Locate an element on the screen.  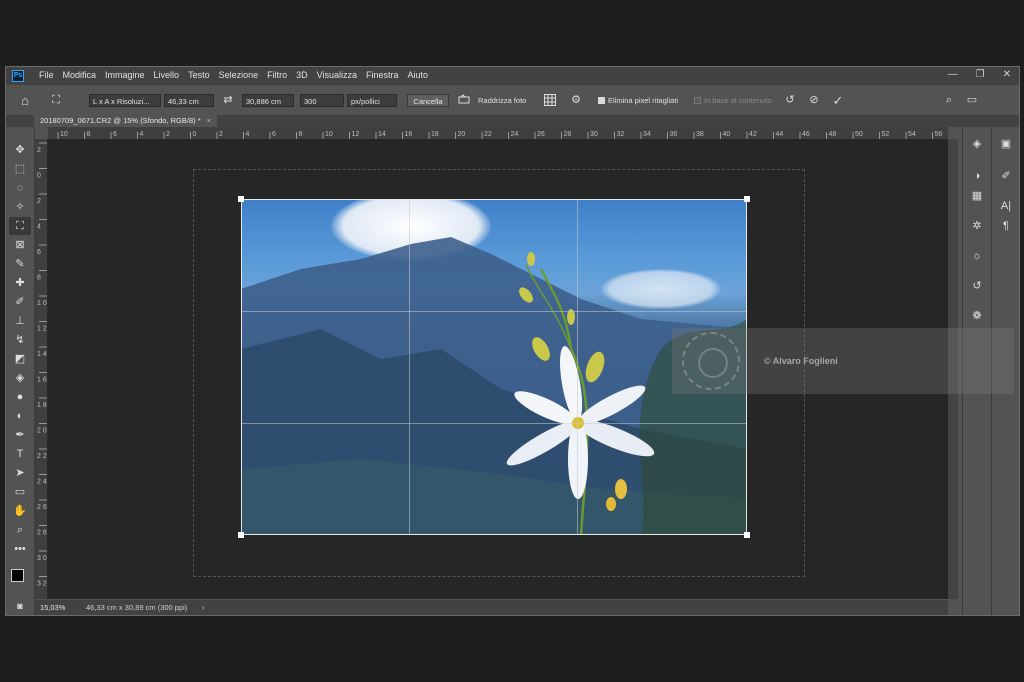
ruler-tick-label: 30 is located at coordinates (594, 134).